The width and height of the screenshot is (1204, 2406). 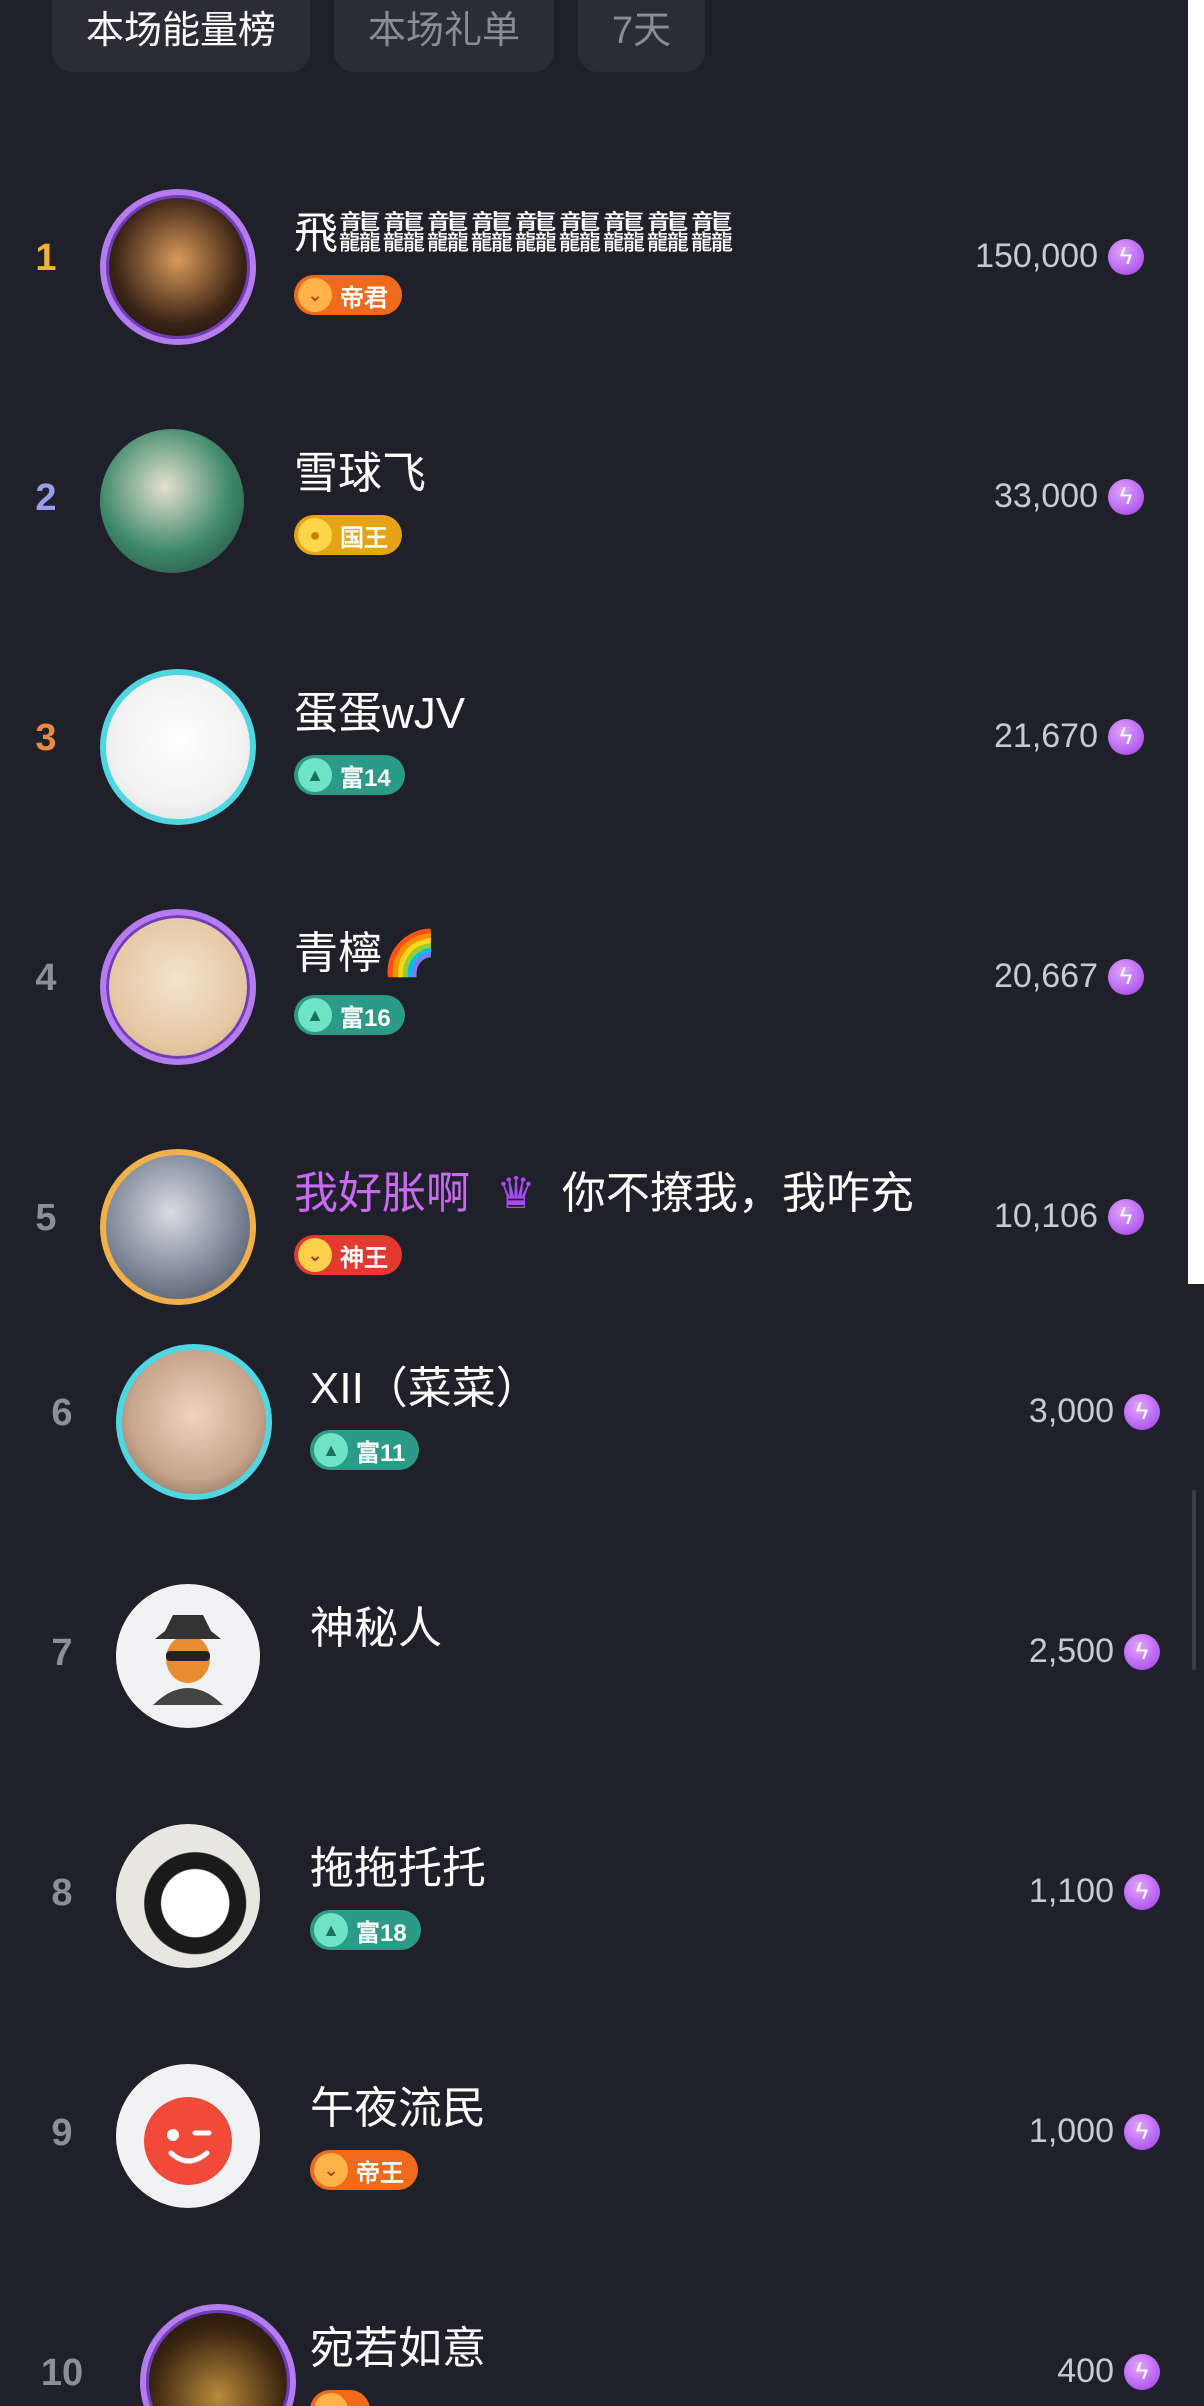 I want to click on user-name: 午夜流民, so click(x=398, y=2108).